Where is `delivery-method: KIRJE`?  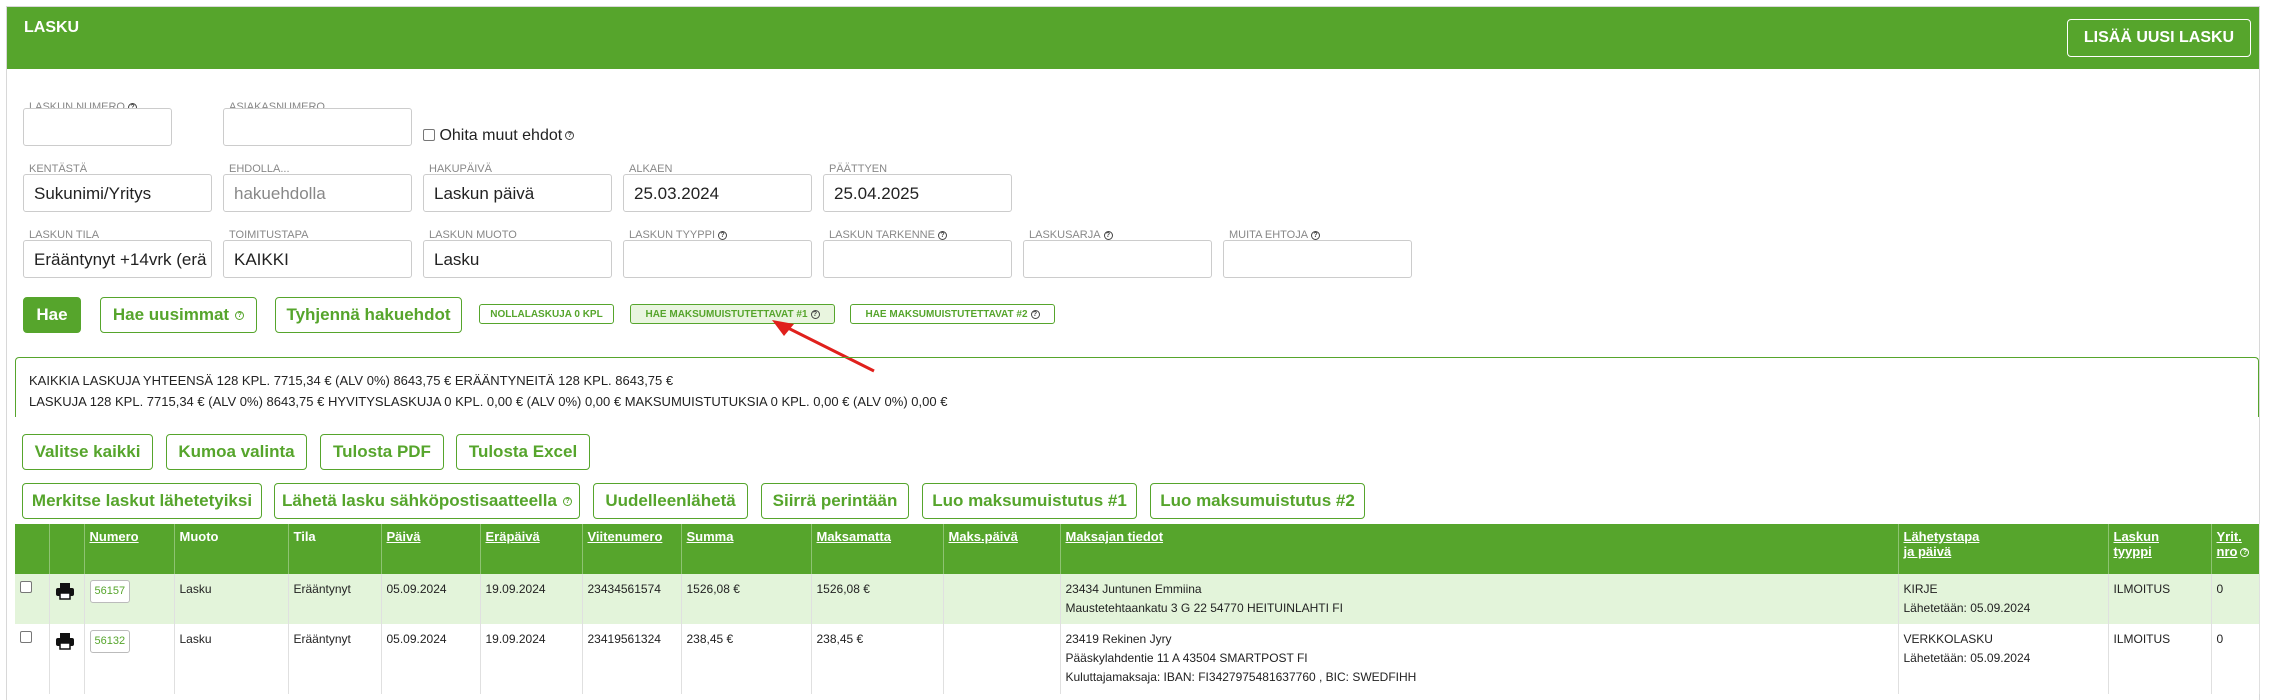 delivery-method: KIRJE is located at coordinates (1920, 589).